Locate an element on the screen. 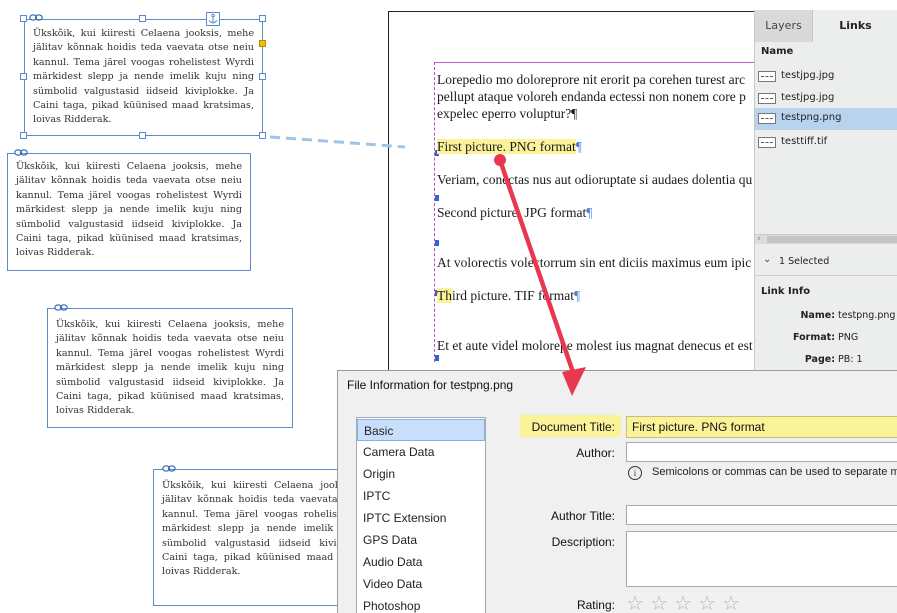 The height and width of the screenshot is (613, 897). document-title-field: First picture. PNG format is located at coordinates (761, 427).